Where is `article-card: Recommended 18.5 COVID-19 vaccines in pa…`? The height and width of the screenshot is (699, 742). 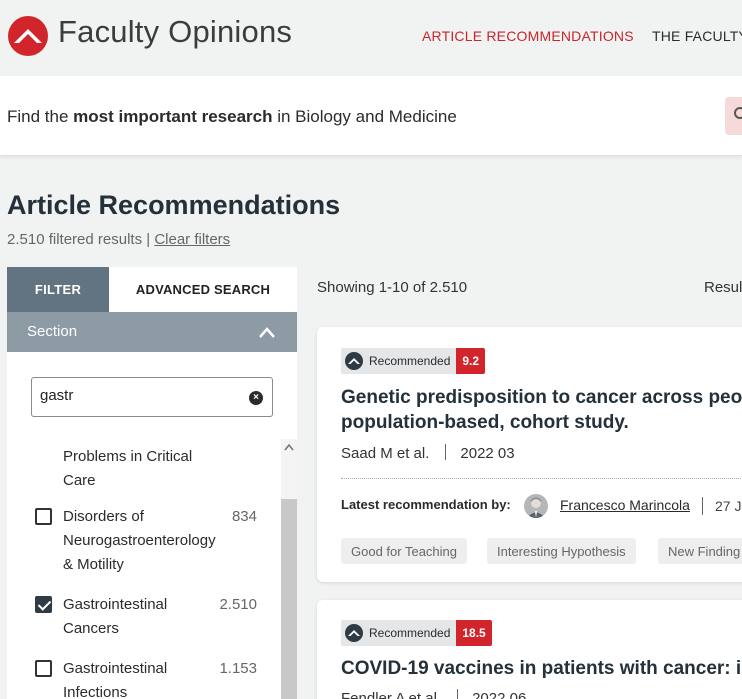
article-card: Recommended 18.5 COVID-19 vaccines in pa… is located at coordinates (529, 649).